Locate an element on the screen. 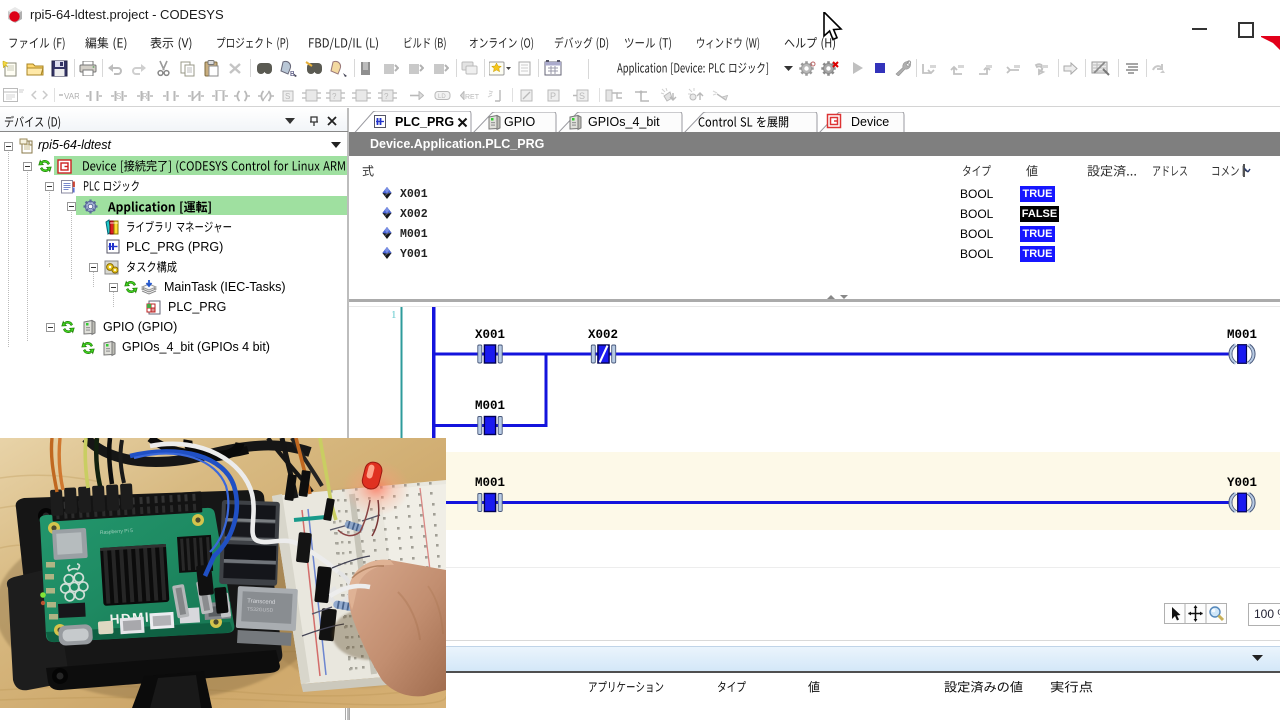 Image resolution: width=1280 pixels, height=720 pixels. svg-text: B is located at coordinates (292, 74).